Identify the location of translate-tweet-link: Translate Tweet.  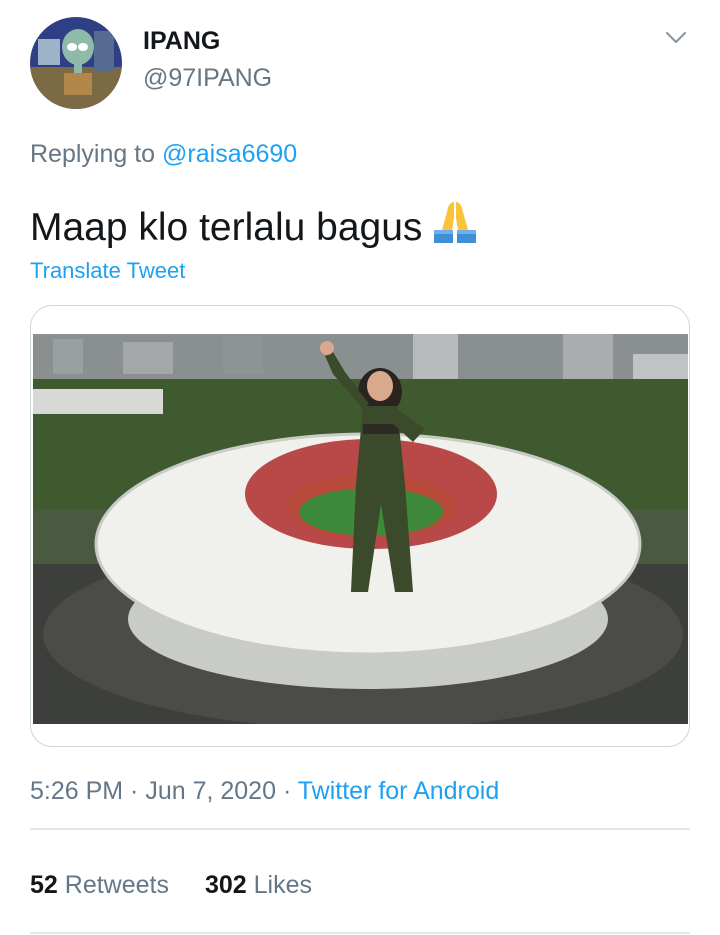
(107, 271).